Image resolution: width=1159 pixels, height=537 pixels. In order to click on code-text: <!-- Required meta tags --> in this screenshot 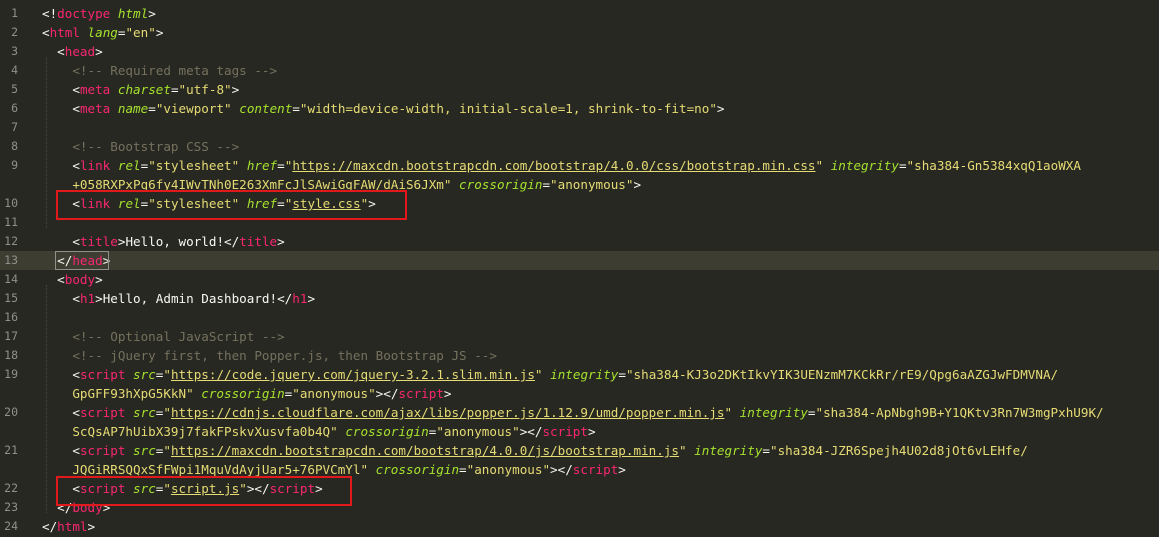, I will do `click(159, 70)`.